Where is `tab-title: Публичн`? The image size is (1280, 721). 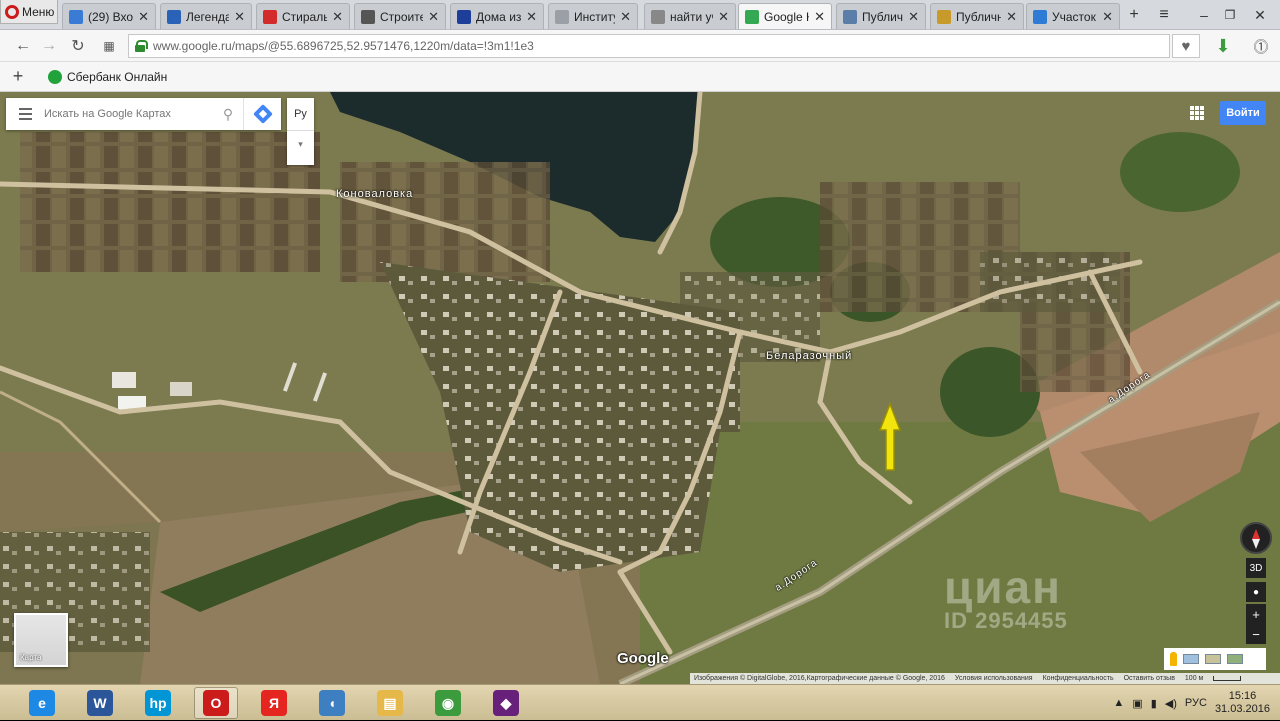 tab-title: Публичн is located at coordinates (979, 16).